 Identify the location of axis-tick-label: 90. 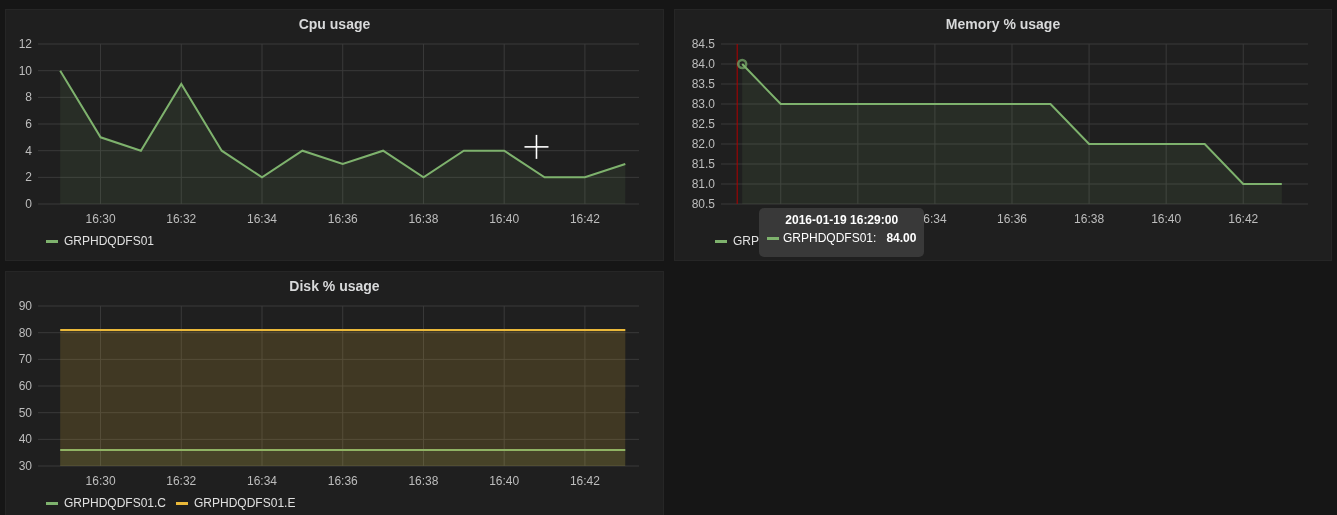
(25, 306).